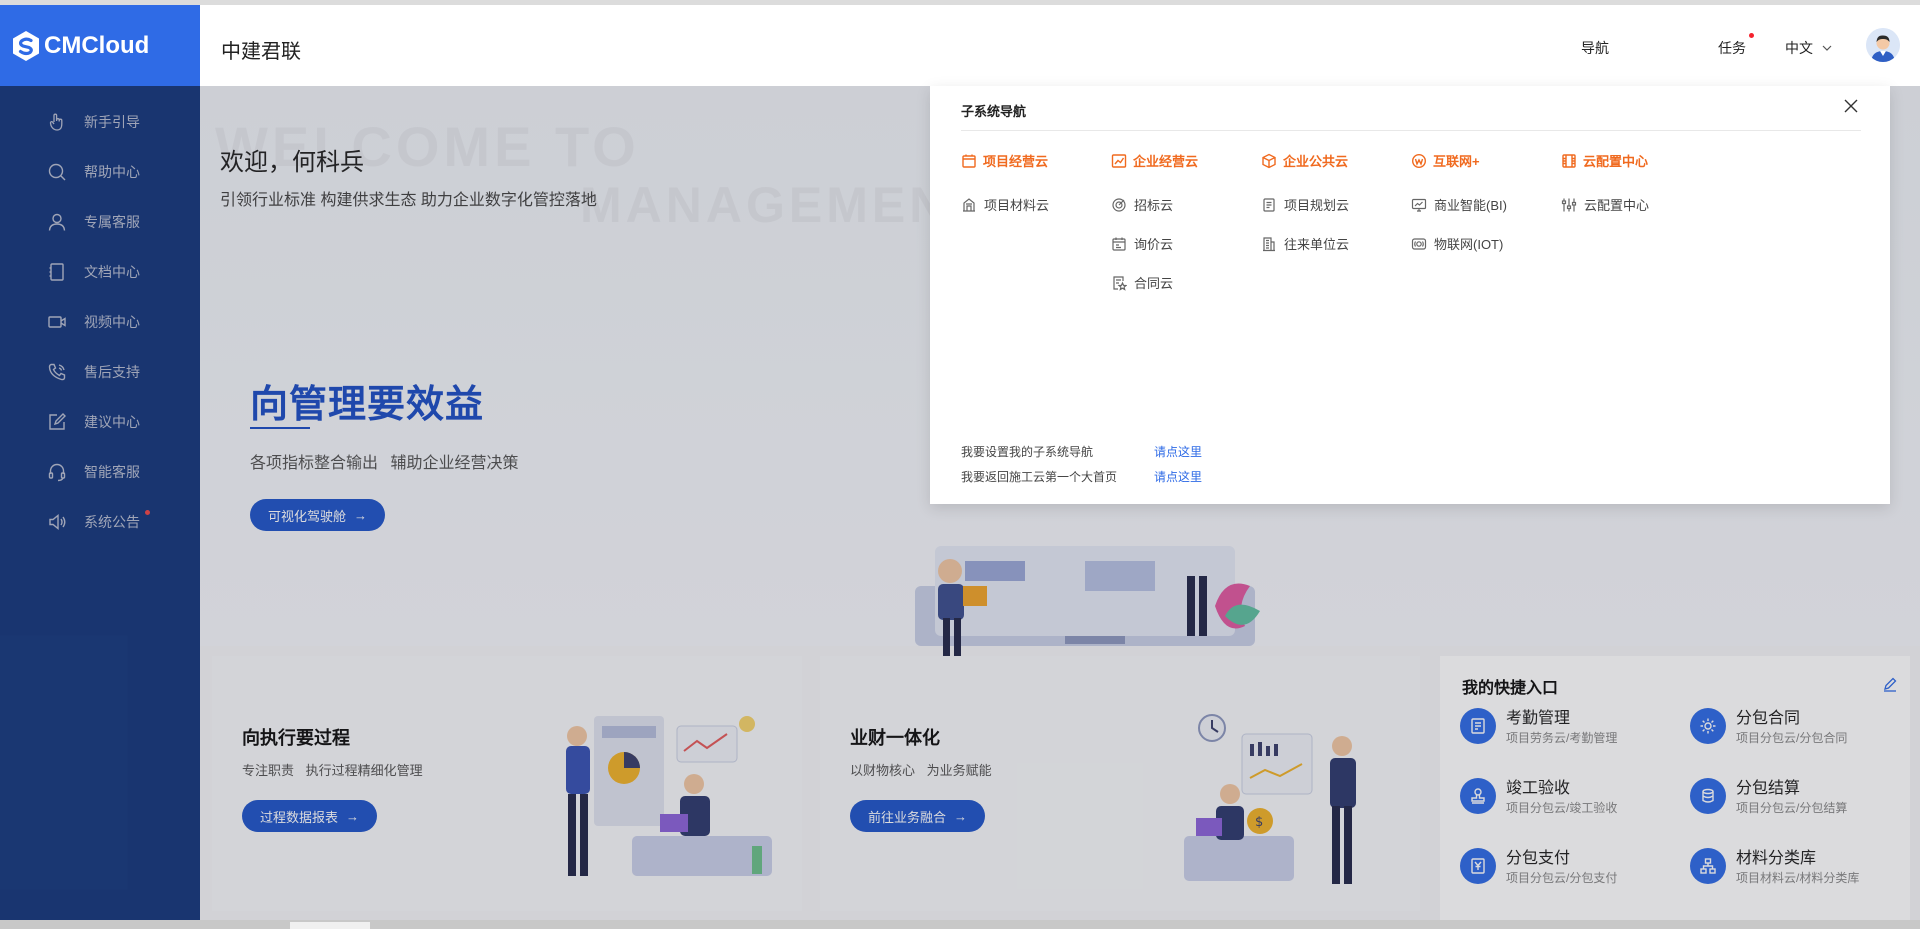 Image resolution: width=1920 pixels, height=929 pixels. Describe the element at coordinates (1469, 244) in the screenshot. I see `subsystem-item-label: 物联网(IOT)` at that location.